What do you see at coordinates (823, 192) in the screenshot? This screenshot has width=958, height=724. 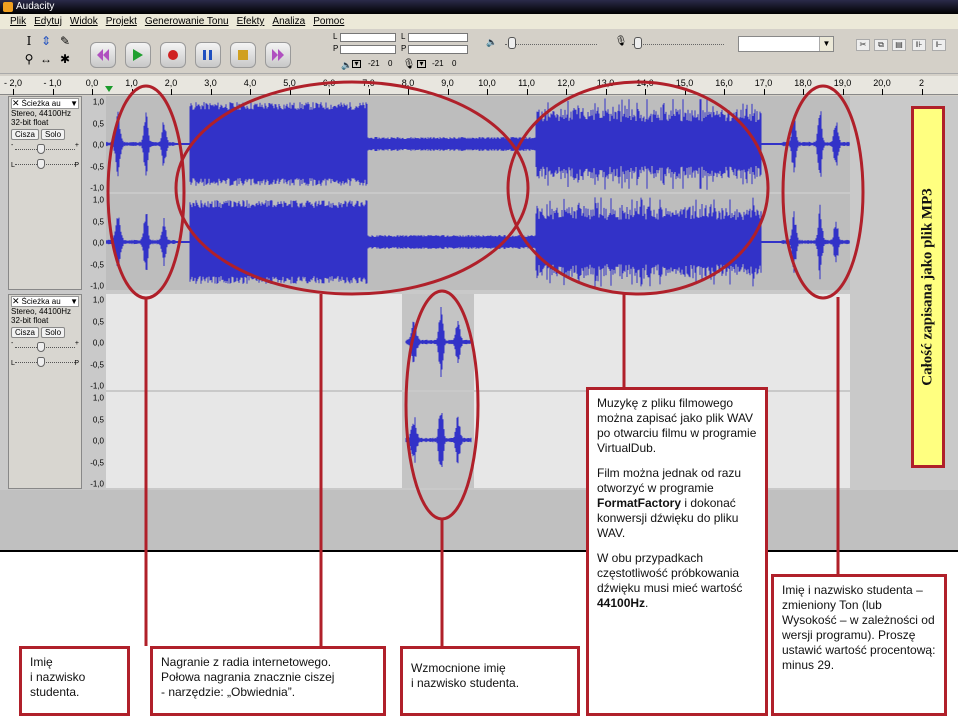 I see `ellipse-changed-tone` at bounding box center [823, 192].